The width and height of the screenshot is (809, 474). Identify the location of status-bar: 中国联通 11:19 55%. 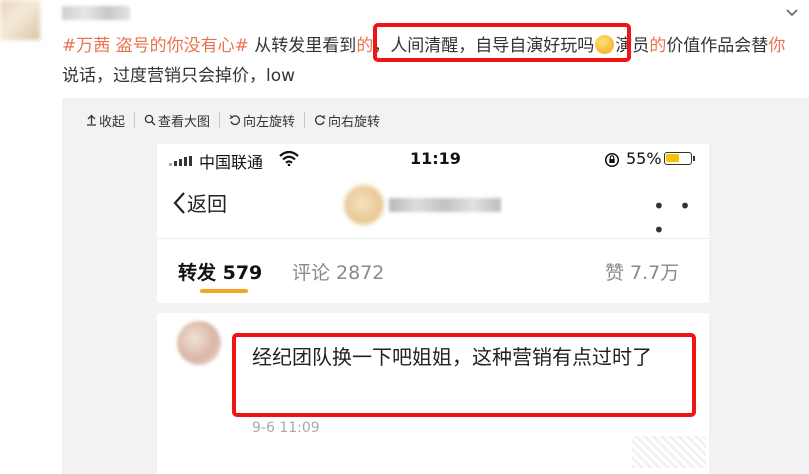
(433, 160).